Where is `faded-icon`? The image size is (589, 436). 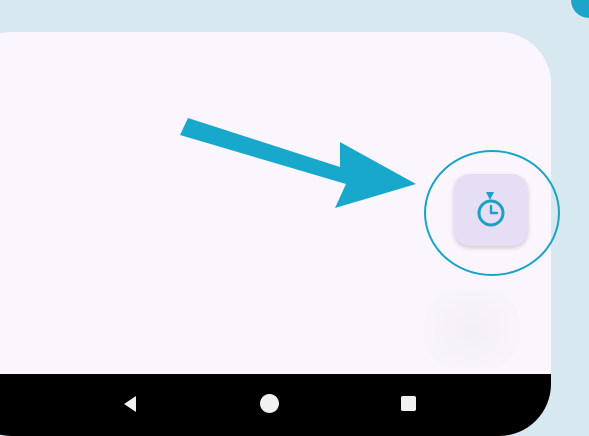 faded-icon is located at coordinates (472, 330).